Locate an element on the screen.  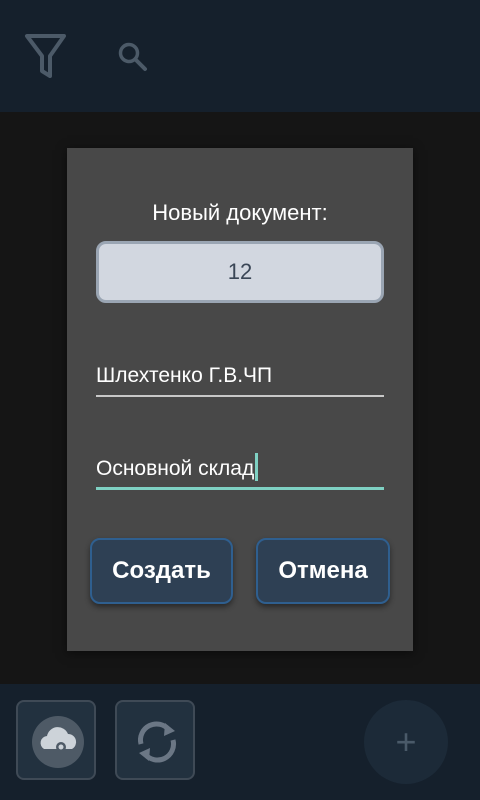
contragent-field: Шлехтенко Г.В.ЧП is located at coordinates (240, 379).